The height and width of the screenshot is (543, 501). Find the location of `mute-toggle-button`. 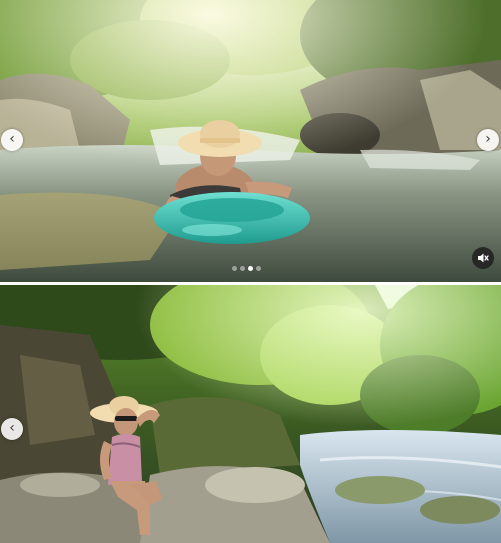

mute-toggle-button is located at coordinates (483, 258).